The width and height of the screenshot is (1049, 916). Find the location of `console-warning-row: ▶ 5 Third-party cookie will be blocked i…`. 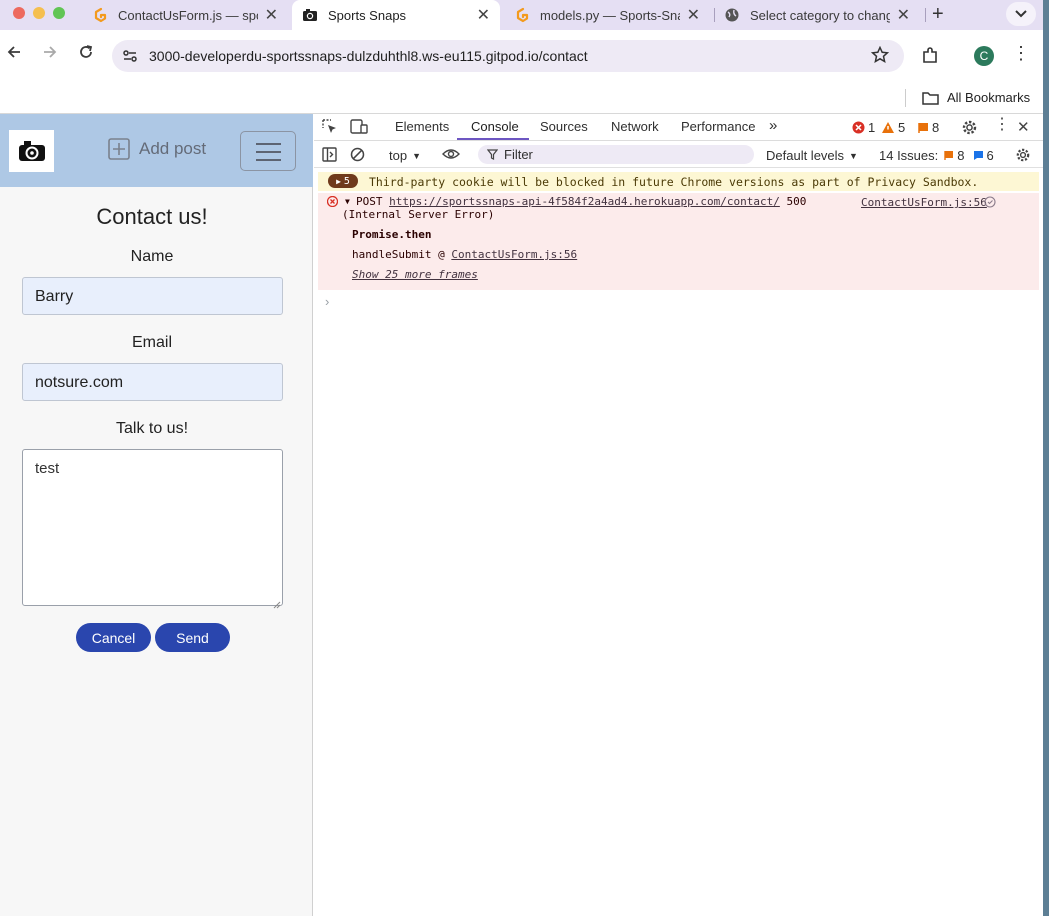

console-warning-row: ▶ 5 Third-party cookie will be blocked i… is located at coordinates (678, 181).